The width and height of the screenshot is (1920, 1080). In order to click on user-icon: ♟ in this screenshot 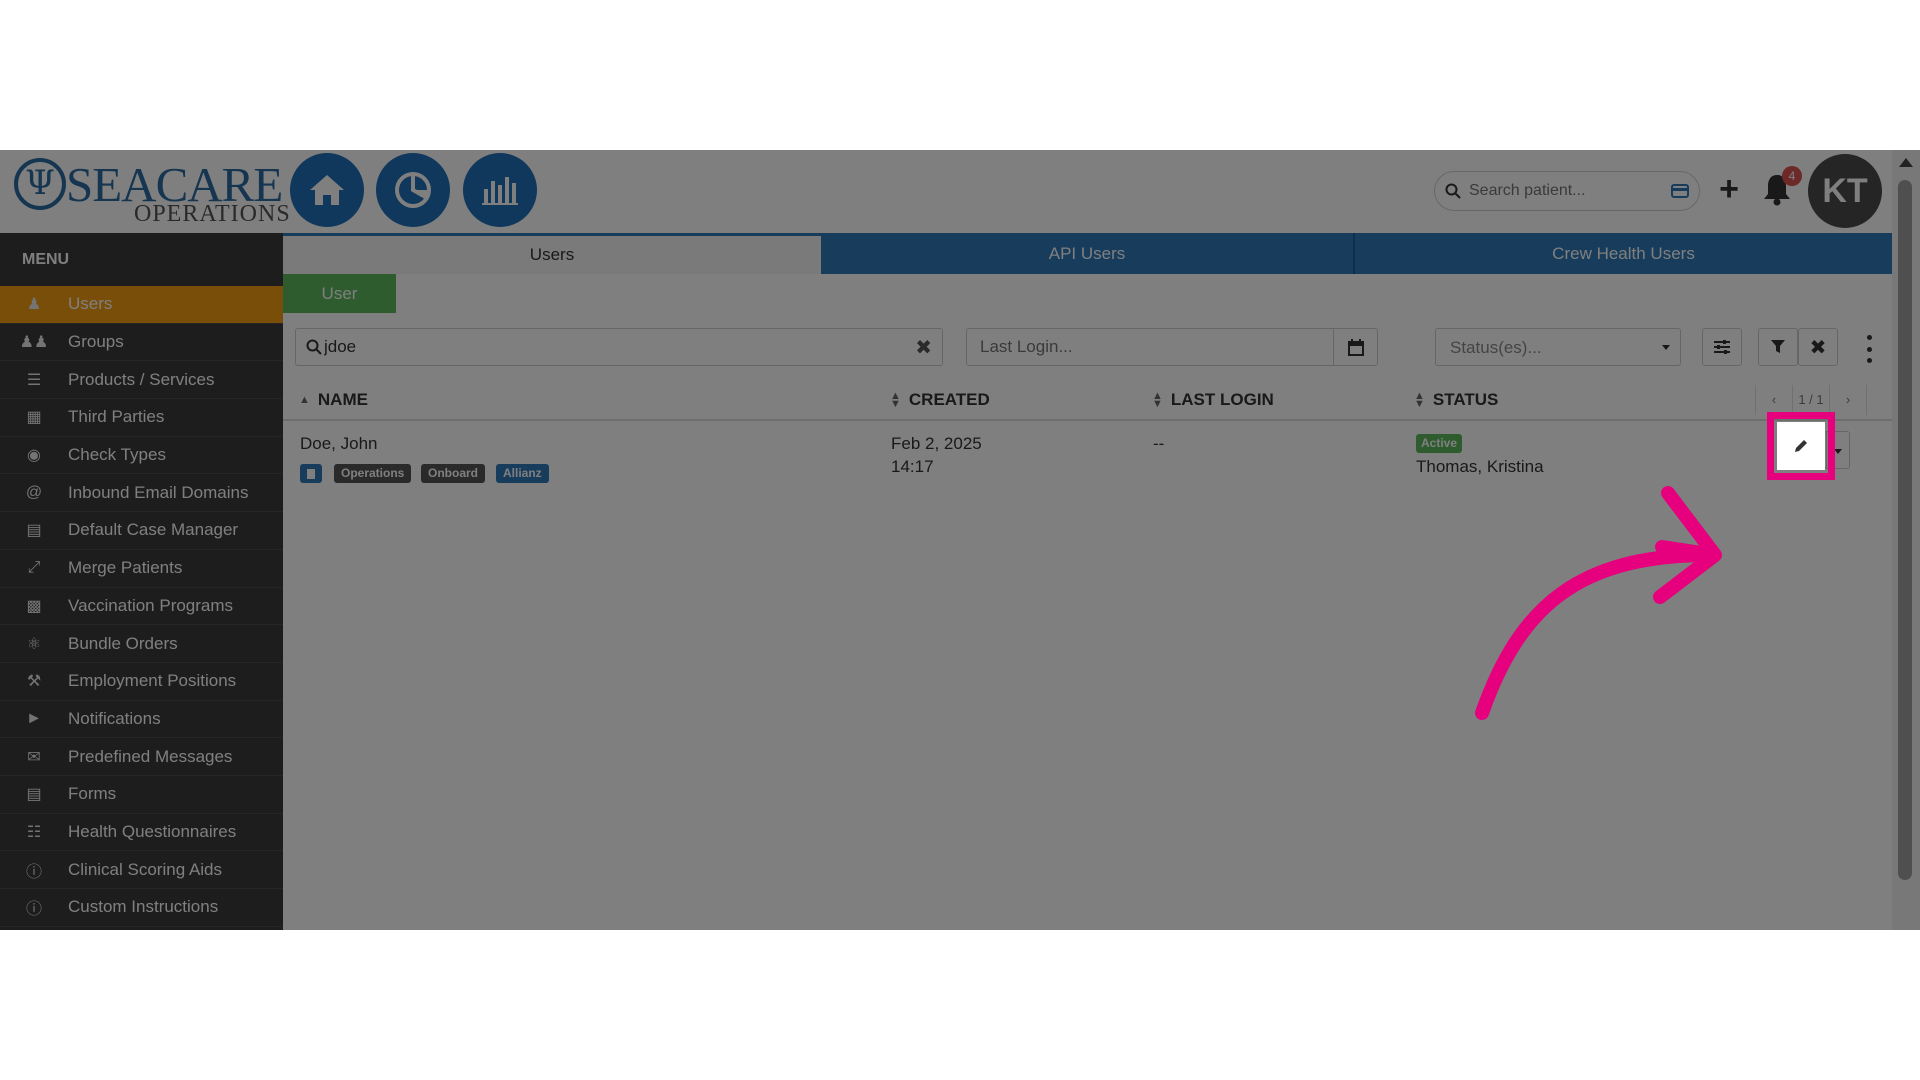, I will do `click(34, 305)`.